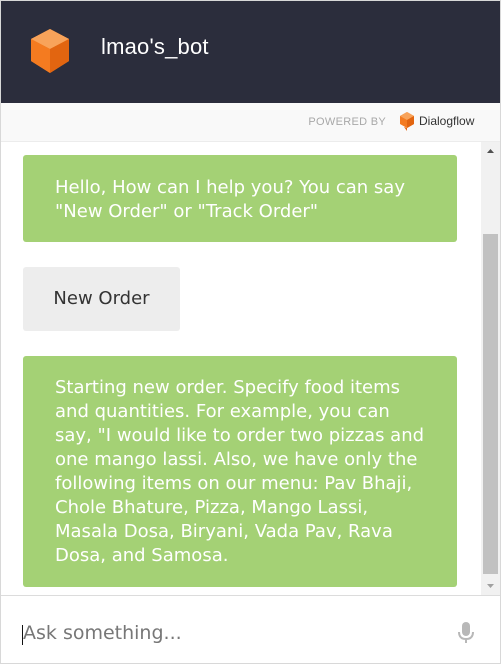 The height and width of the screenshot is (664, 501). Describe the element at coordinates (447, 121) in the screenshot. I see `dialogflow-brand: Dialogflow` at that location.